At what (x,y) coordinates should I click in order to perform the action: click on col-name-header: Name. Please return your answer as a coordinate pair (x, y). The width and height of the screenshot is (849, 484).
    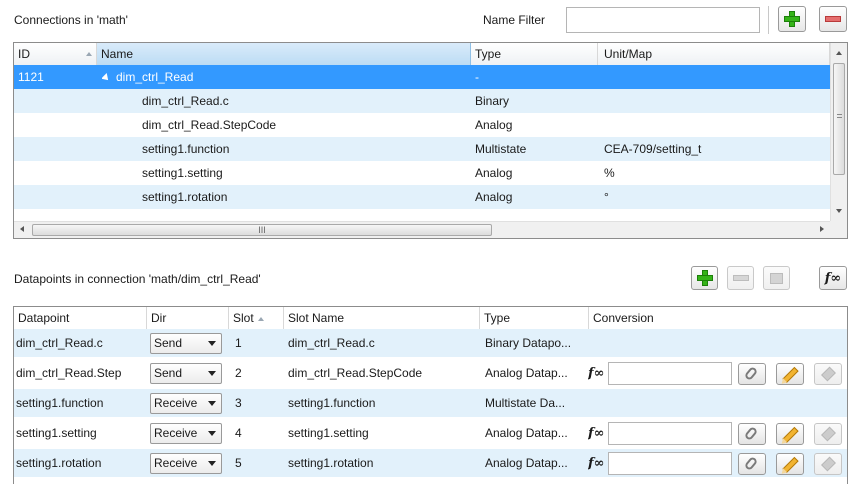
    Looking at the image, I should click on (284, 54).